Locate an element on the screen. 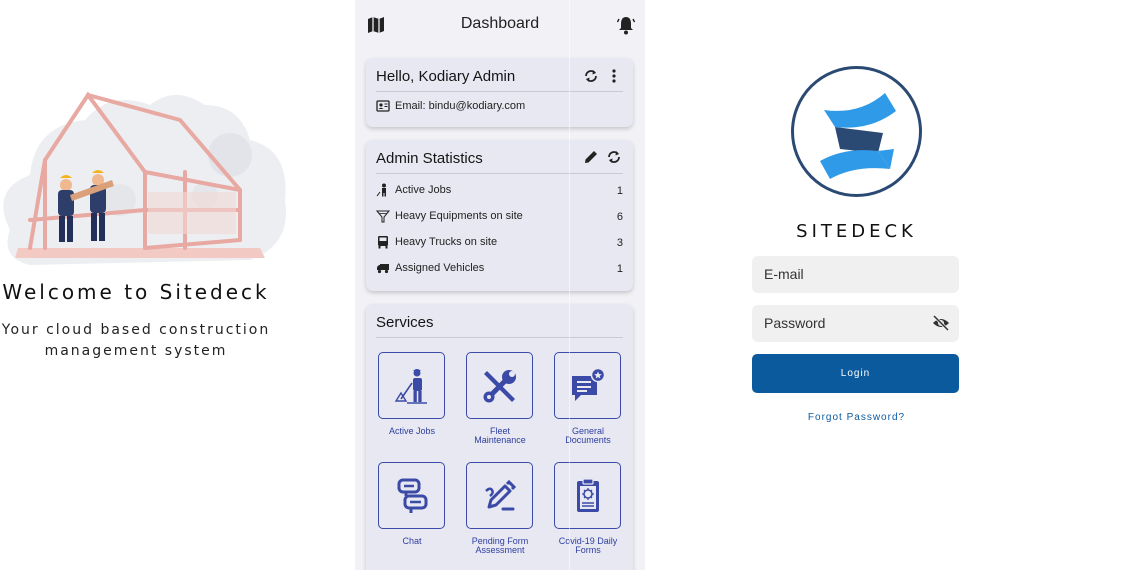 Image resolution: width=1140 pixels, height=570 pixels. stat-row-heavy-equipments: Heavy Equipments on site 6 is located at coordinates (499, 216).